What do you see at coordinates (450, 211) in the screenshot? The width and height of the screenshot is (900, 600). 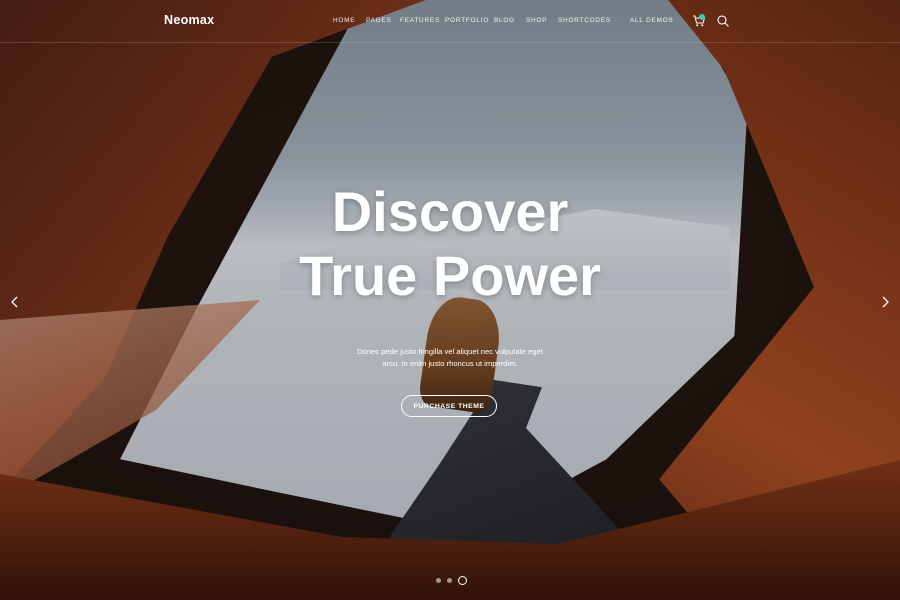 I see `hero-title-line-1: Discover` at bounding box center [450, 211].